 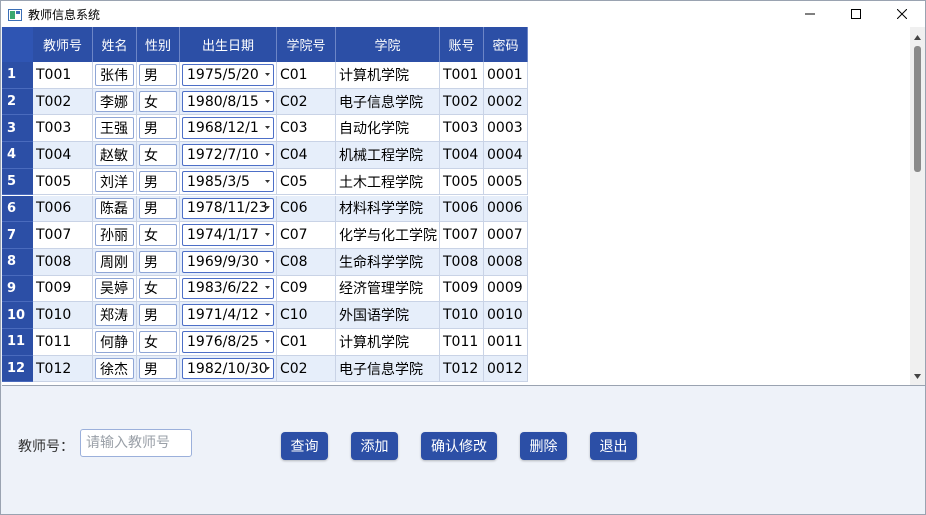 I want to click on birth-date-cell: 1974/1/17, so click(x=228, y=235).